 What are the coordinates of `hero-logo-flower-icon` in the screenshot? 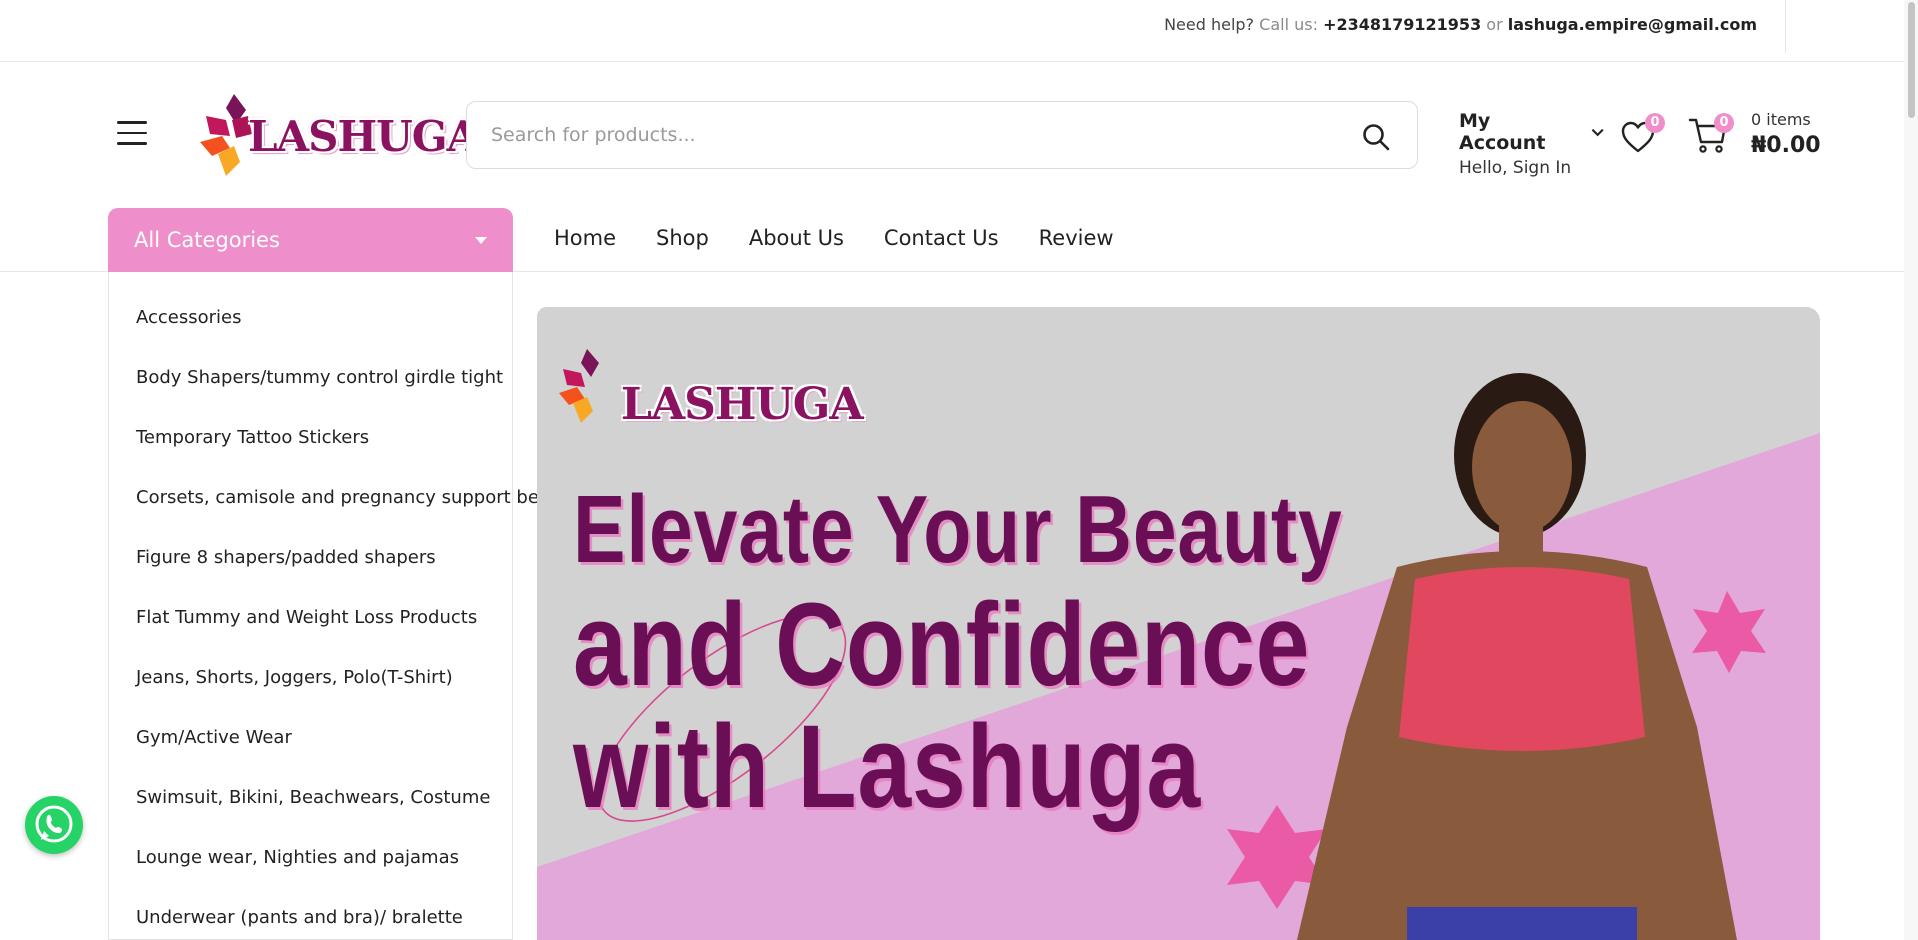 It's located at (579, 386).